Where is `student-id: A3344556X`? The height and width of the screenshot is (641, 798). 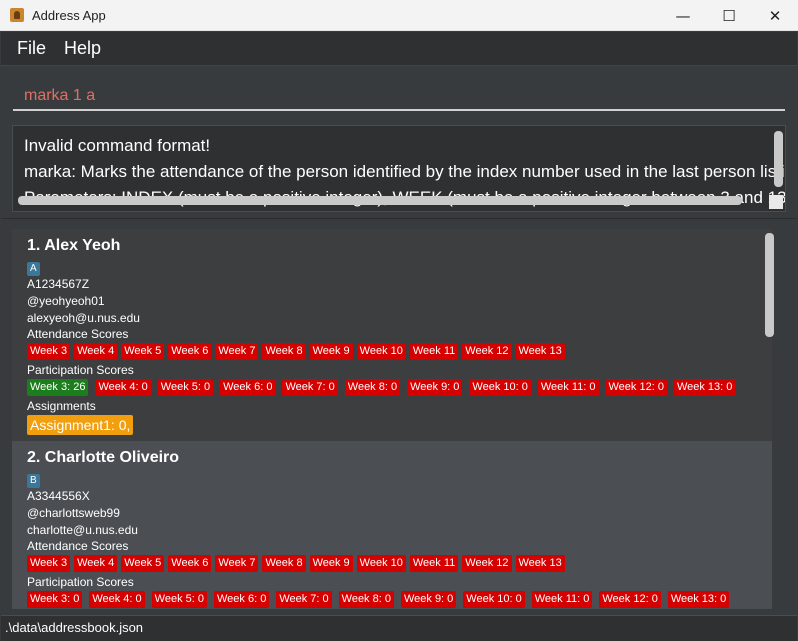
student-id: A3344556X is located at coordinates (58, 496).